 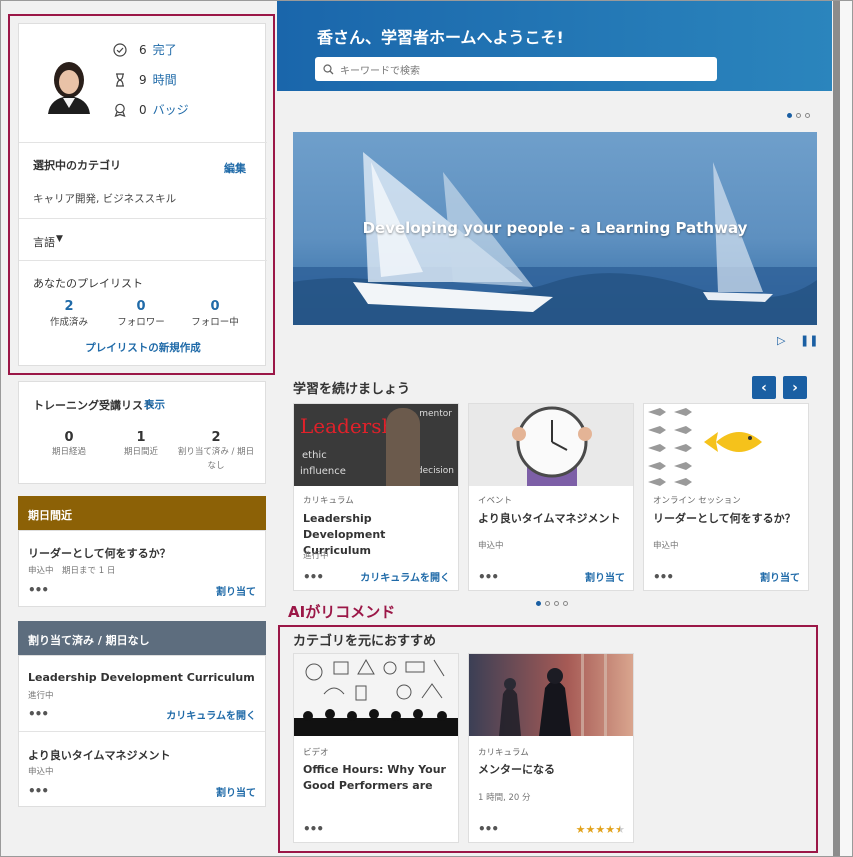 I want to click on continue-pager, so click(x=552, y=603).